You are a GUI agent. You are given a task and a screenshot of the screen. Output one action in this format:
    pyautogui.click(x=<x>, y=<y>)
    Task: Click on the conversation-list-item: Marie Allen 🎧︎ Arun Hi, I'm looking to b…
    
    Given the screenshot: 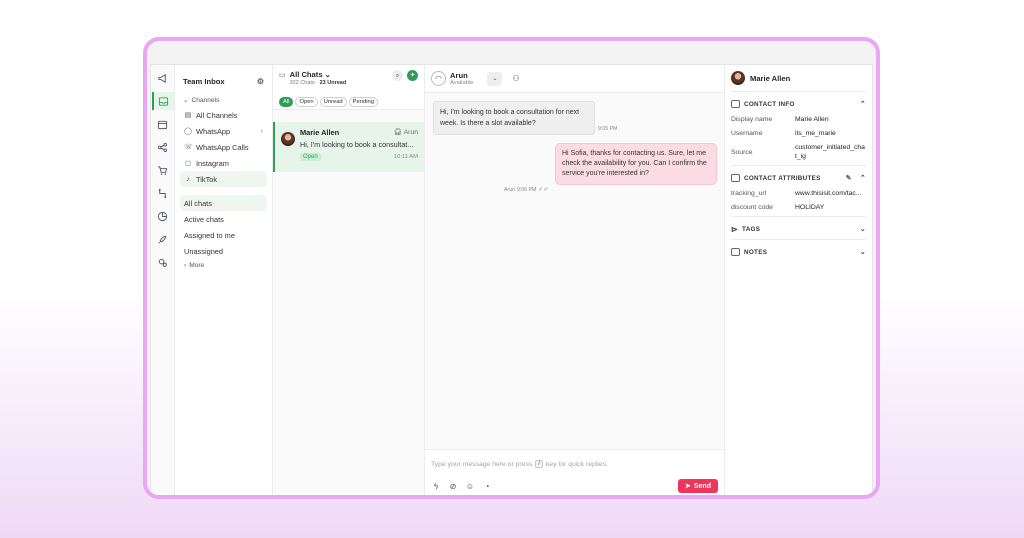 What is the action you would take?
    pyautogui.click(x=348, y=147)
    